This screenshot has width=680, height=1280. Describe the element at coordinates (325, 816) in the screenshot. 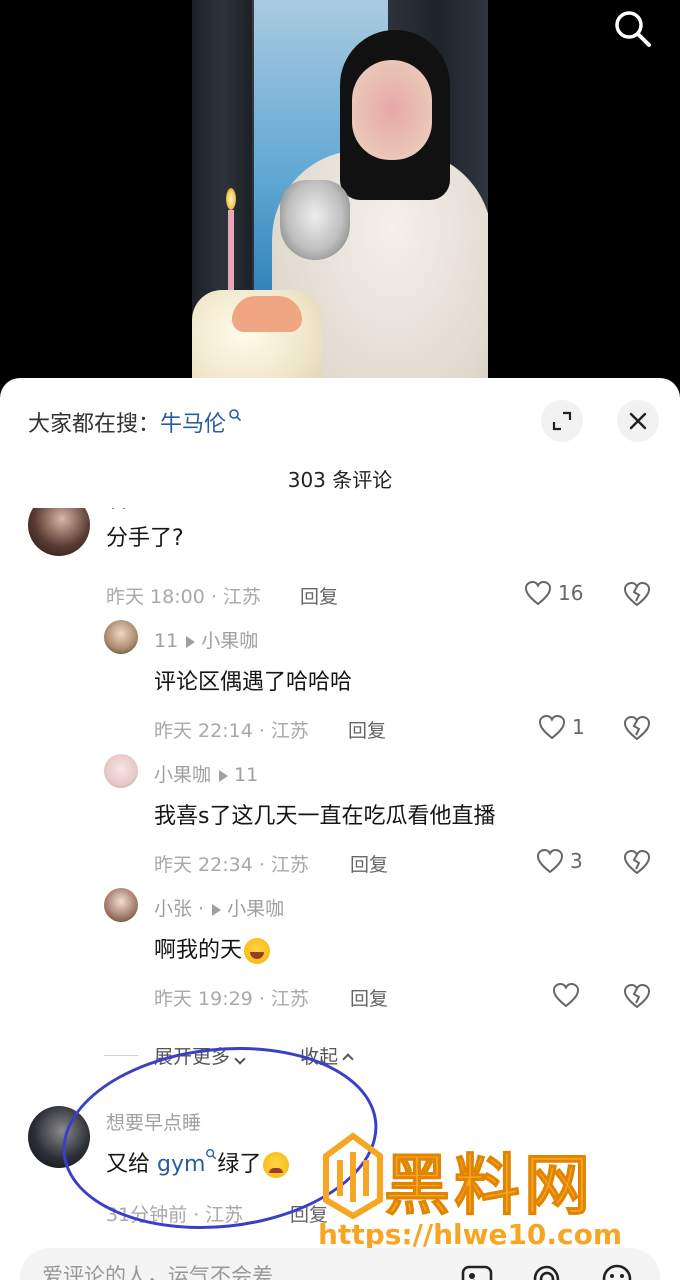

I see `reply-text: 我喜s了这几天一直在吃瓜看他直播` at that location.